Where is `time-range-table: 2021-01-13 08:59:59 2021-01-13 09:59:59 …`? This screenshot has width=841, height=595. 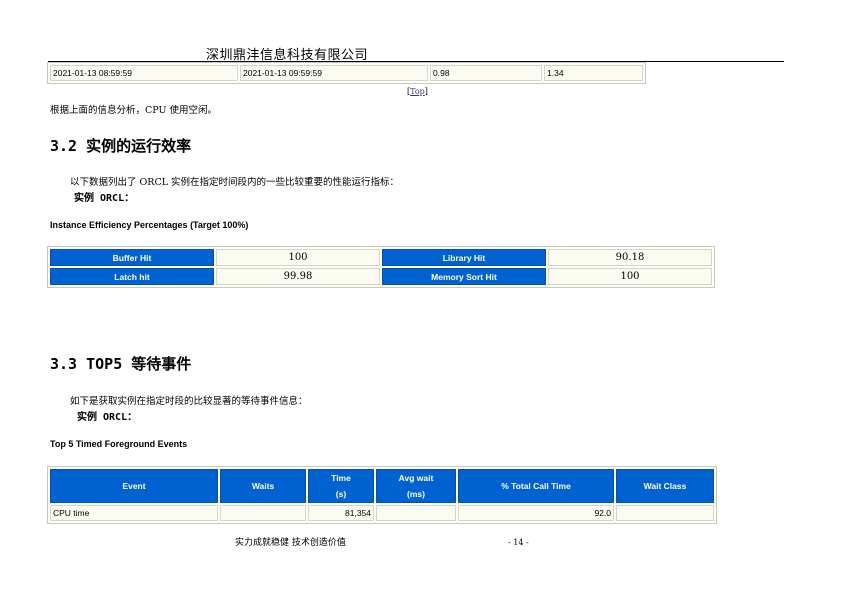
time-range-table: 2021-01-13 08:59:59 2021-01-13 09:59:59 … is located at coordinates (346, 73).